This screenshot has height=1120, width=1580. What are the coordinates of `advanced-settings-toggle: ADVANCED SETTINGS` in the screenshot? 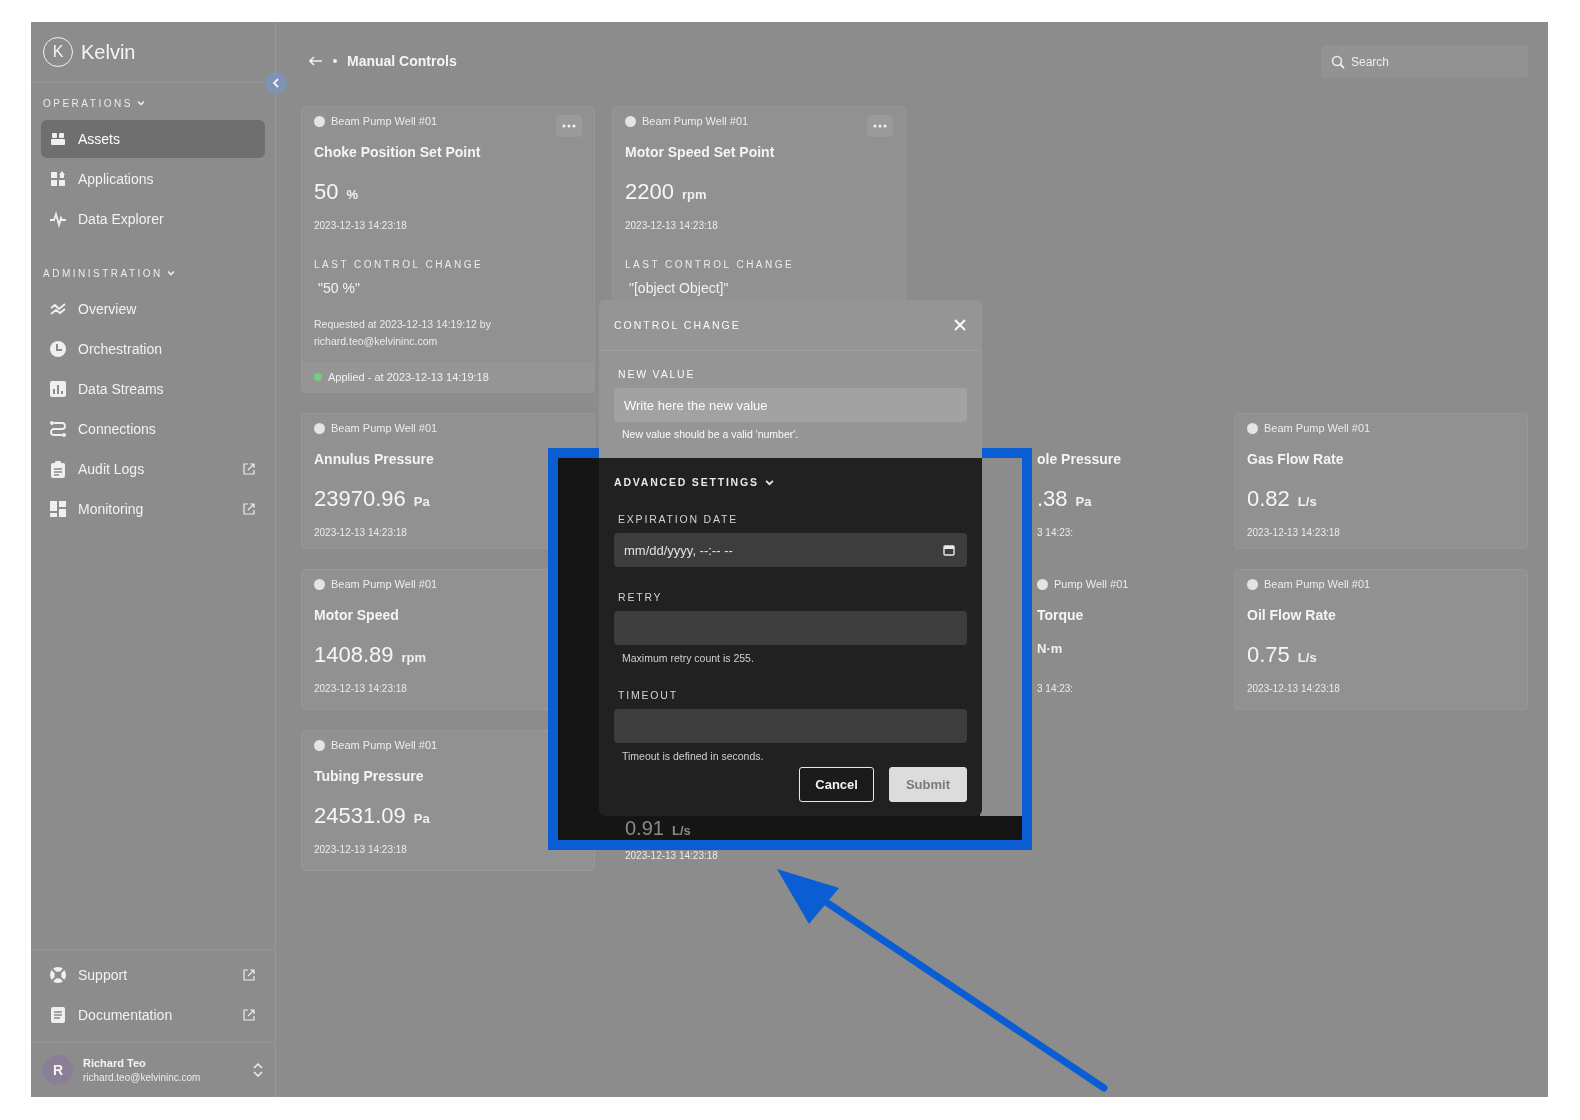 It's located at (694, 482).